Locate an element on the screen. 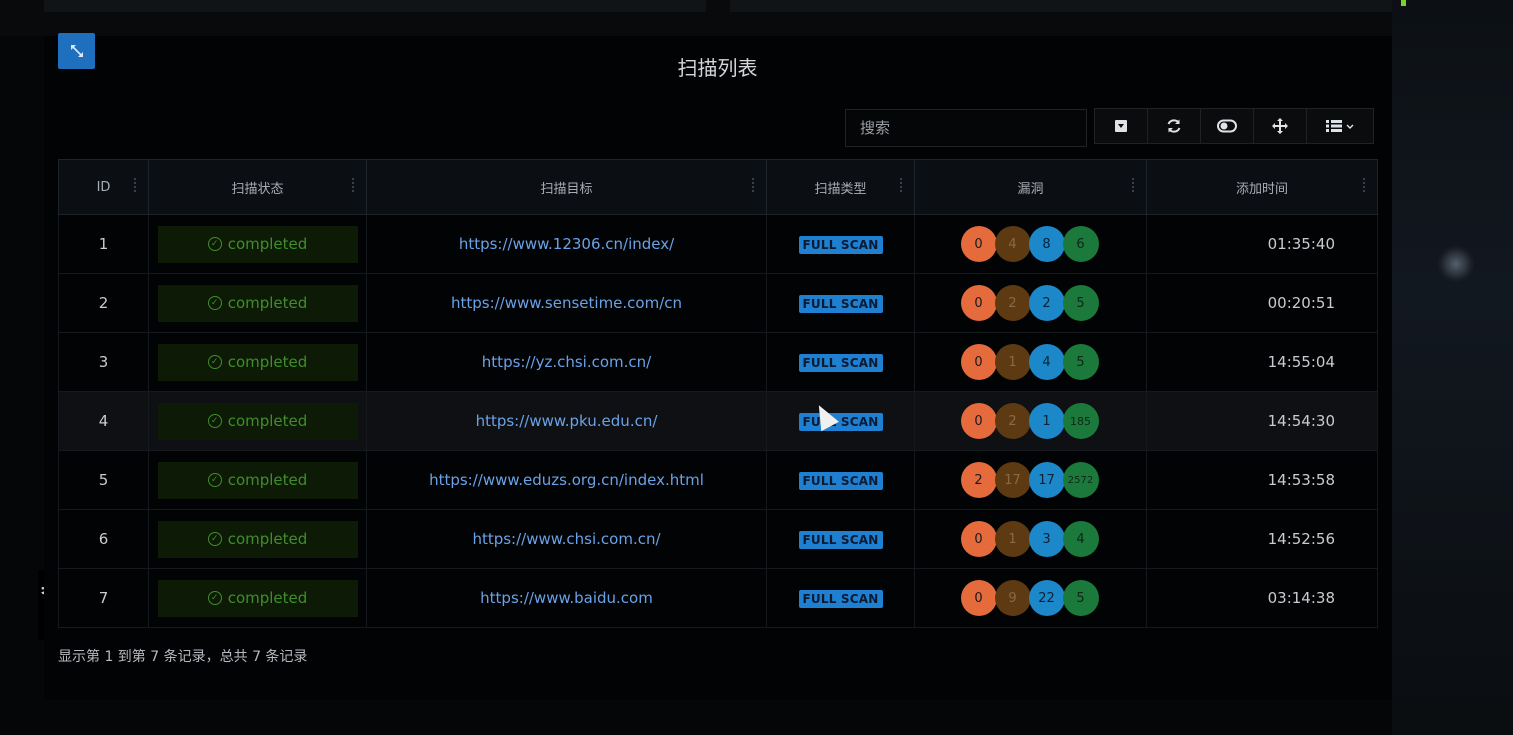 The image size is (1513, 735). vuln-low-count: 1 is located at coordinates (1046, 421).